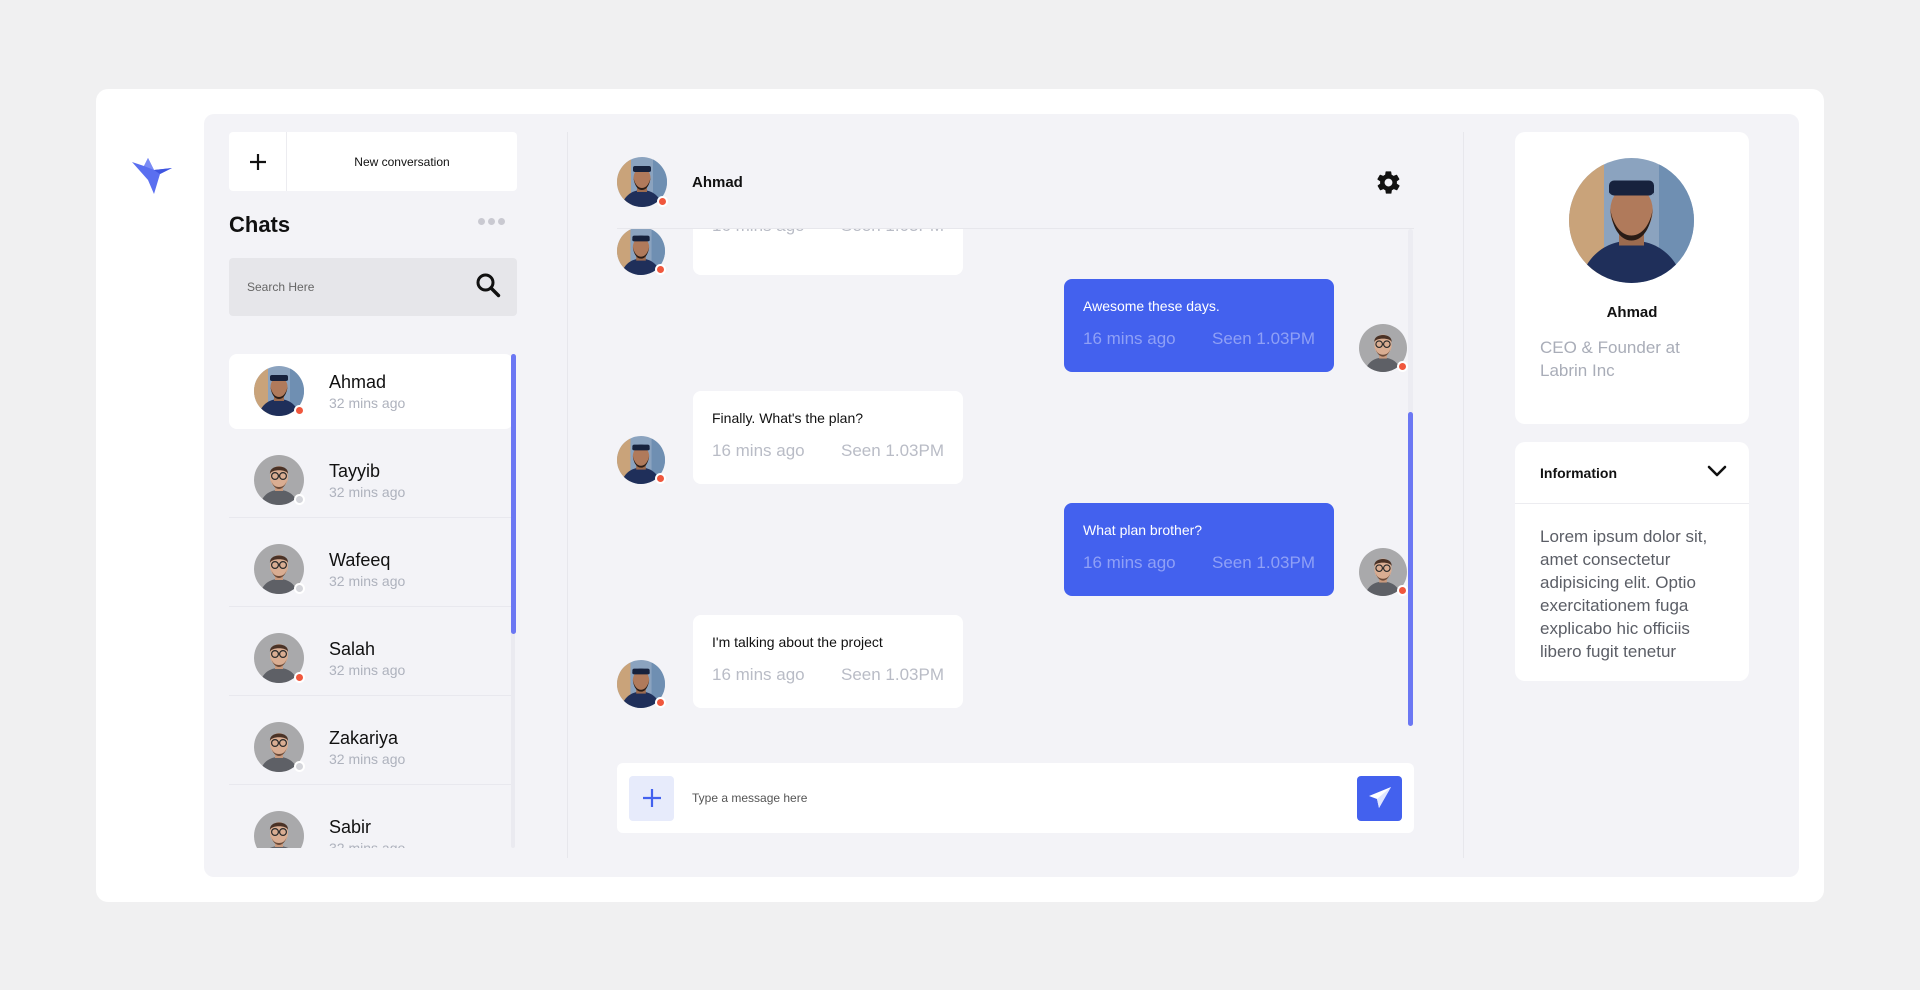 This screenshot has height=990, width=1920. What do you see at coordinates (788, 418) in the screenshot?
I see `message-text: Finally. What's the plan?` at bounding box center [788, 418].